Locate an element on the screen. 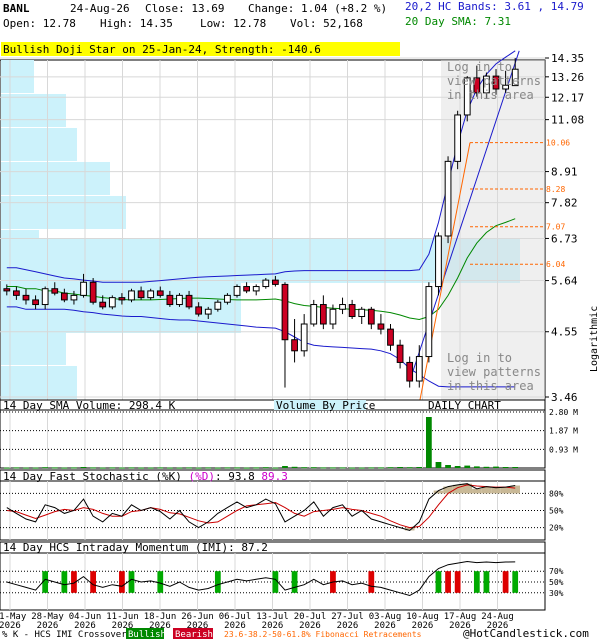 This screenshot has width=600, height=640. price-tick-label: 5.64 is located at coordinates (564, 281).